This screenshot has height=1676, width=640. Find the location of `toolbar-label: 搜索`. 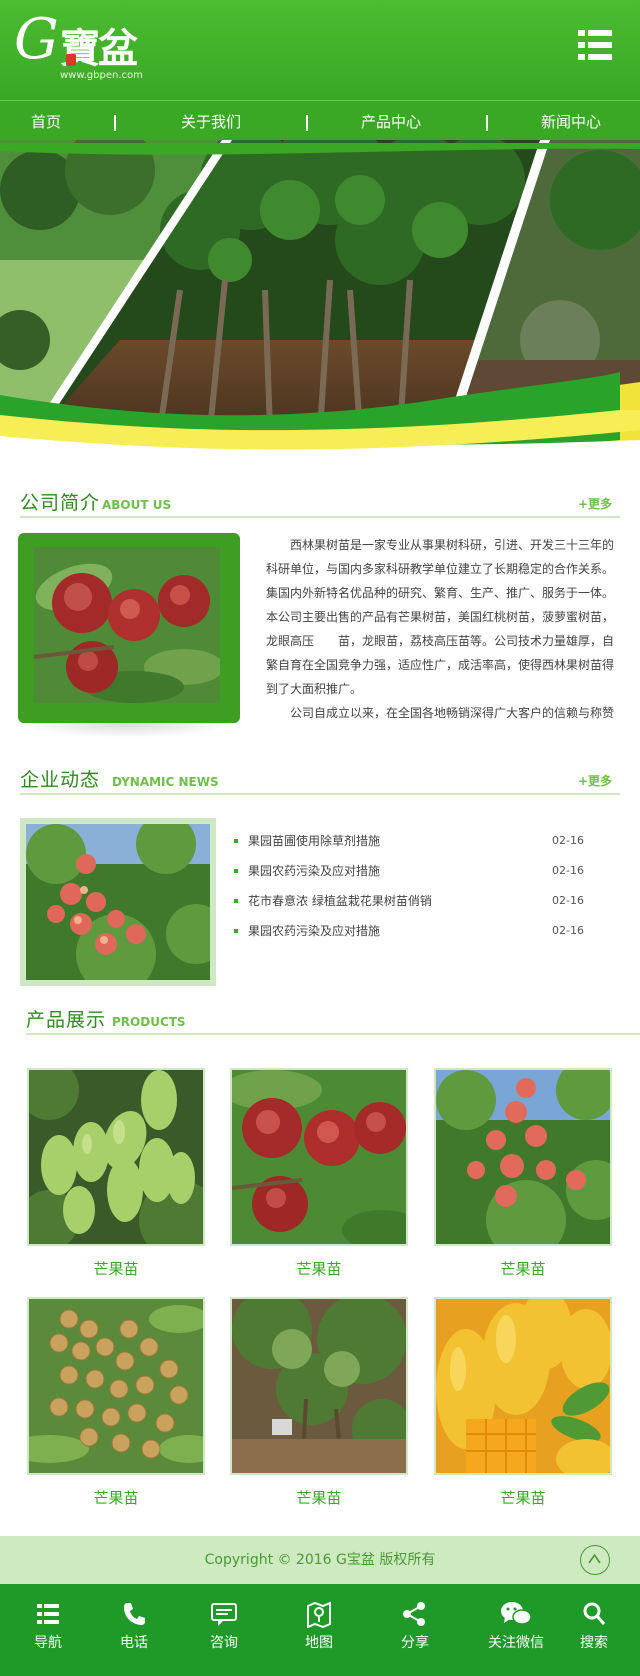

toolbar-label: 搜索 is located at coordinates (594, 1643).